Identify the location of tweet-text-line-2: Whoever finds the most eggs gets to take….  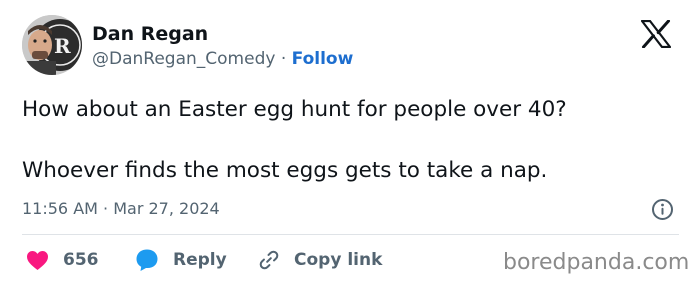
(285, 170).